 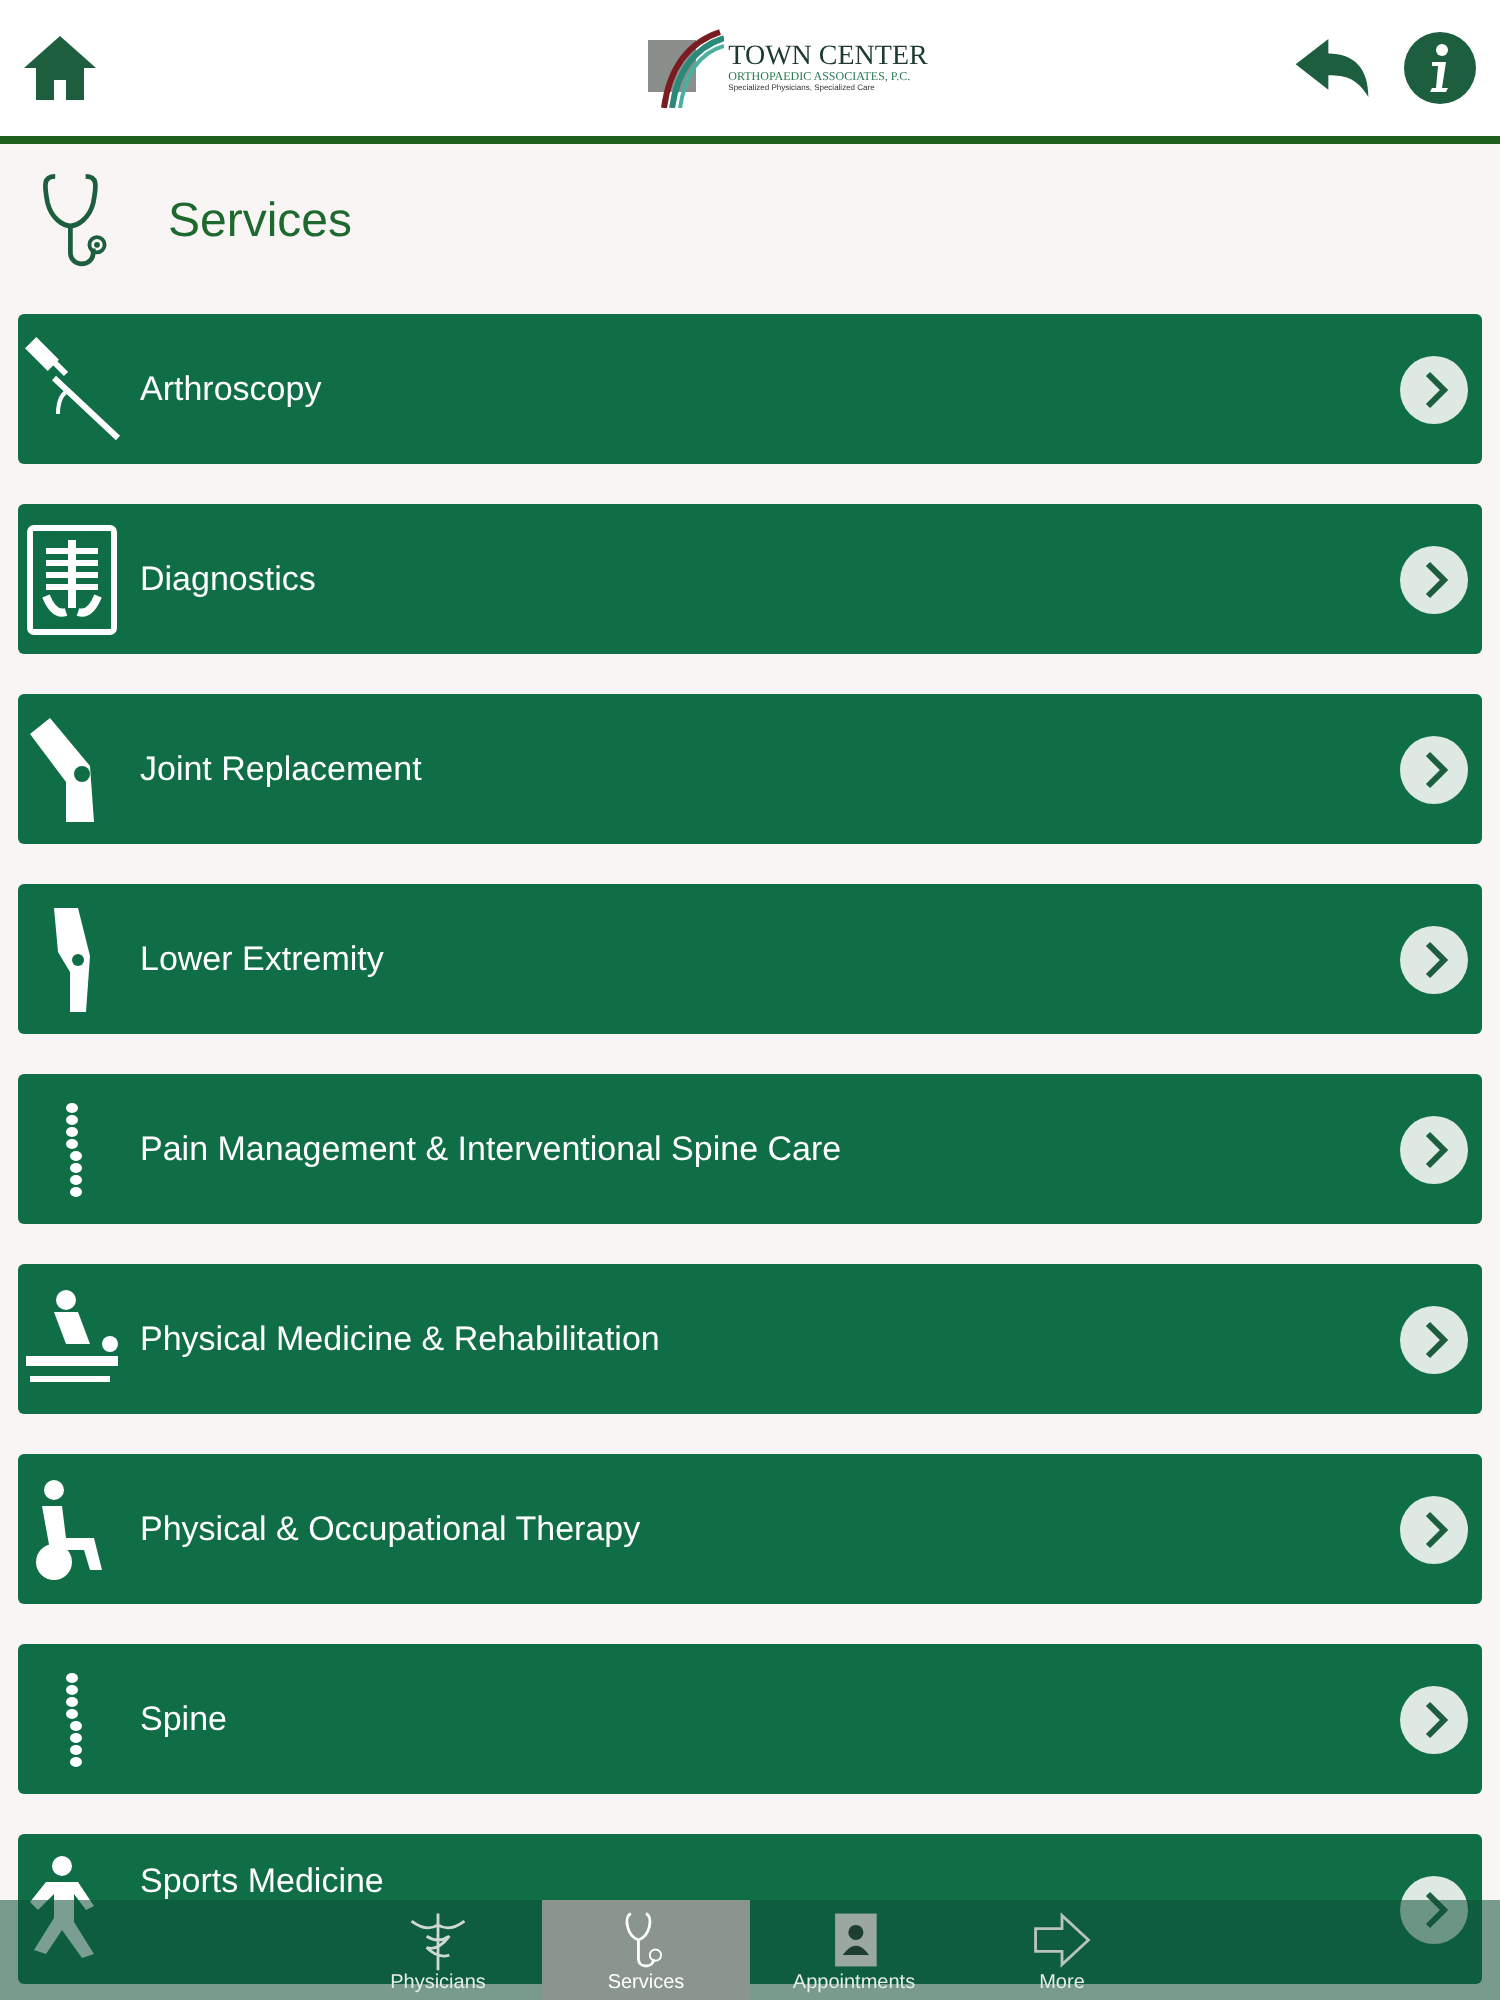 What do you see at coordinates (72, 579) in the screenshot?
I see `xray-icon` at bounding box center [72, 579].